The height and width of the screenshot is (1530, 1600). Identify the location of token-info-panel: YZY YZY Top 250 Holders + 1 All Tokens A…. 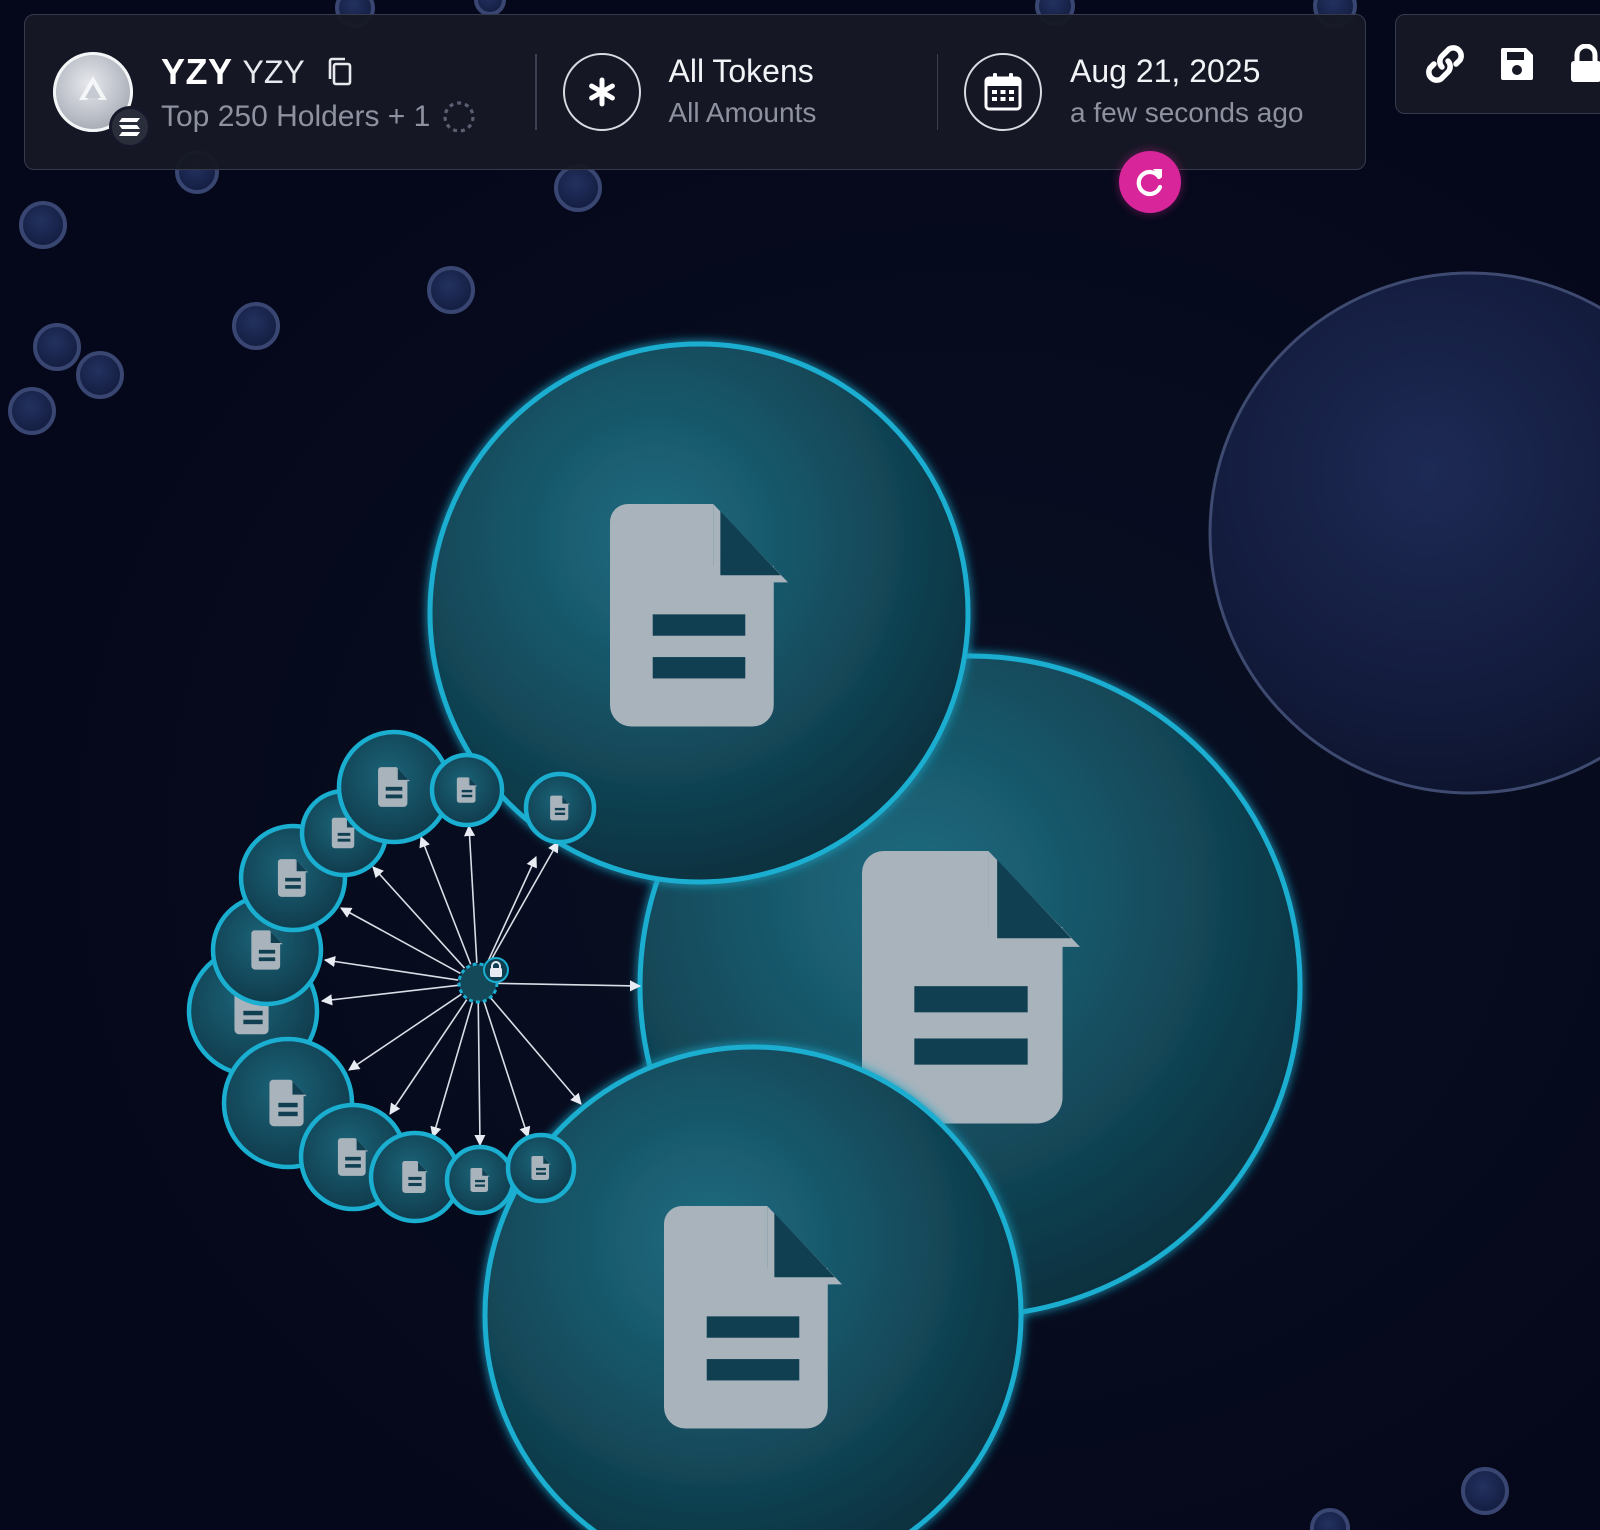
(695, 92).